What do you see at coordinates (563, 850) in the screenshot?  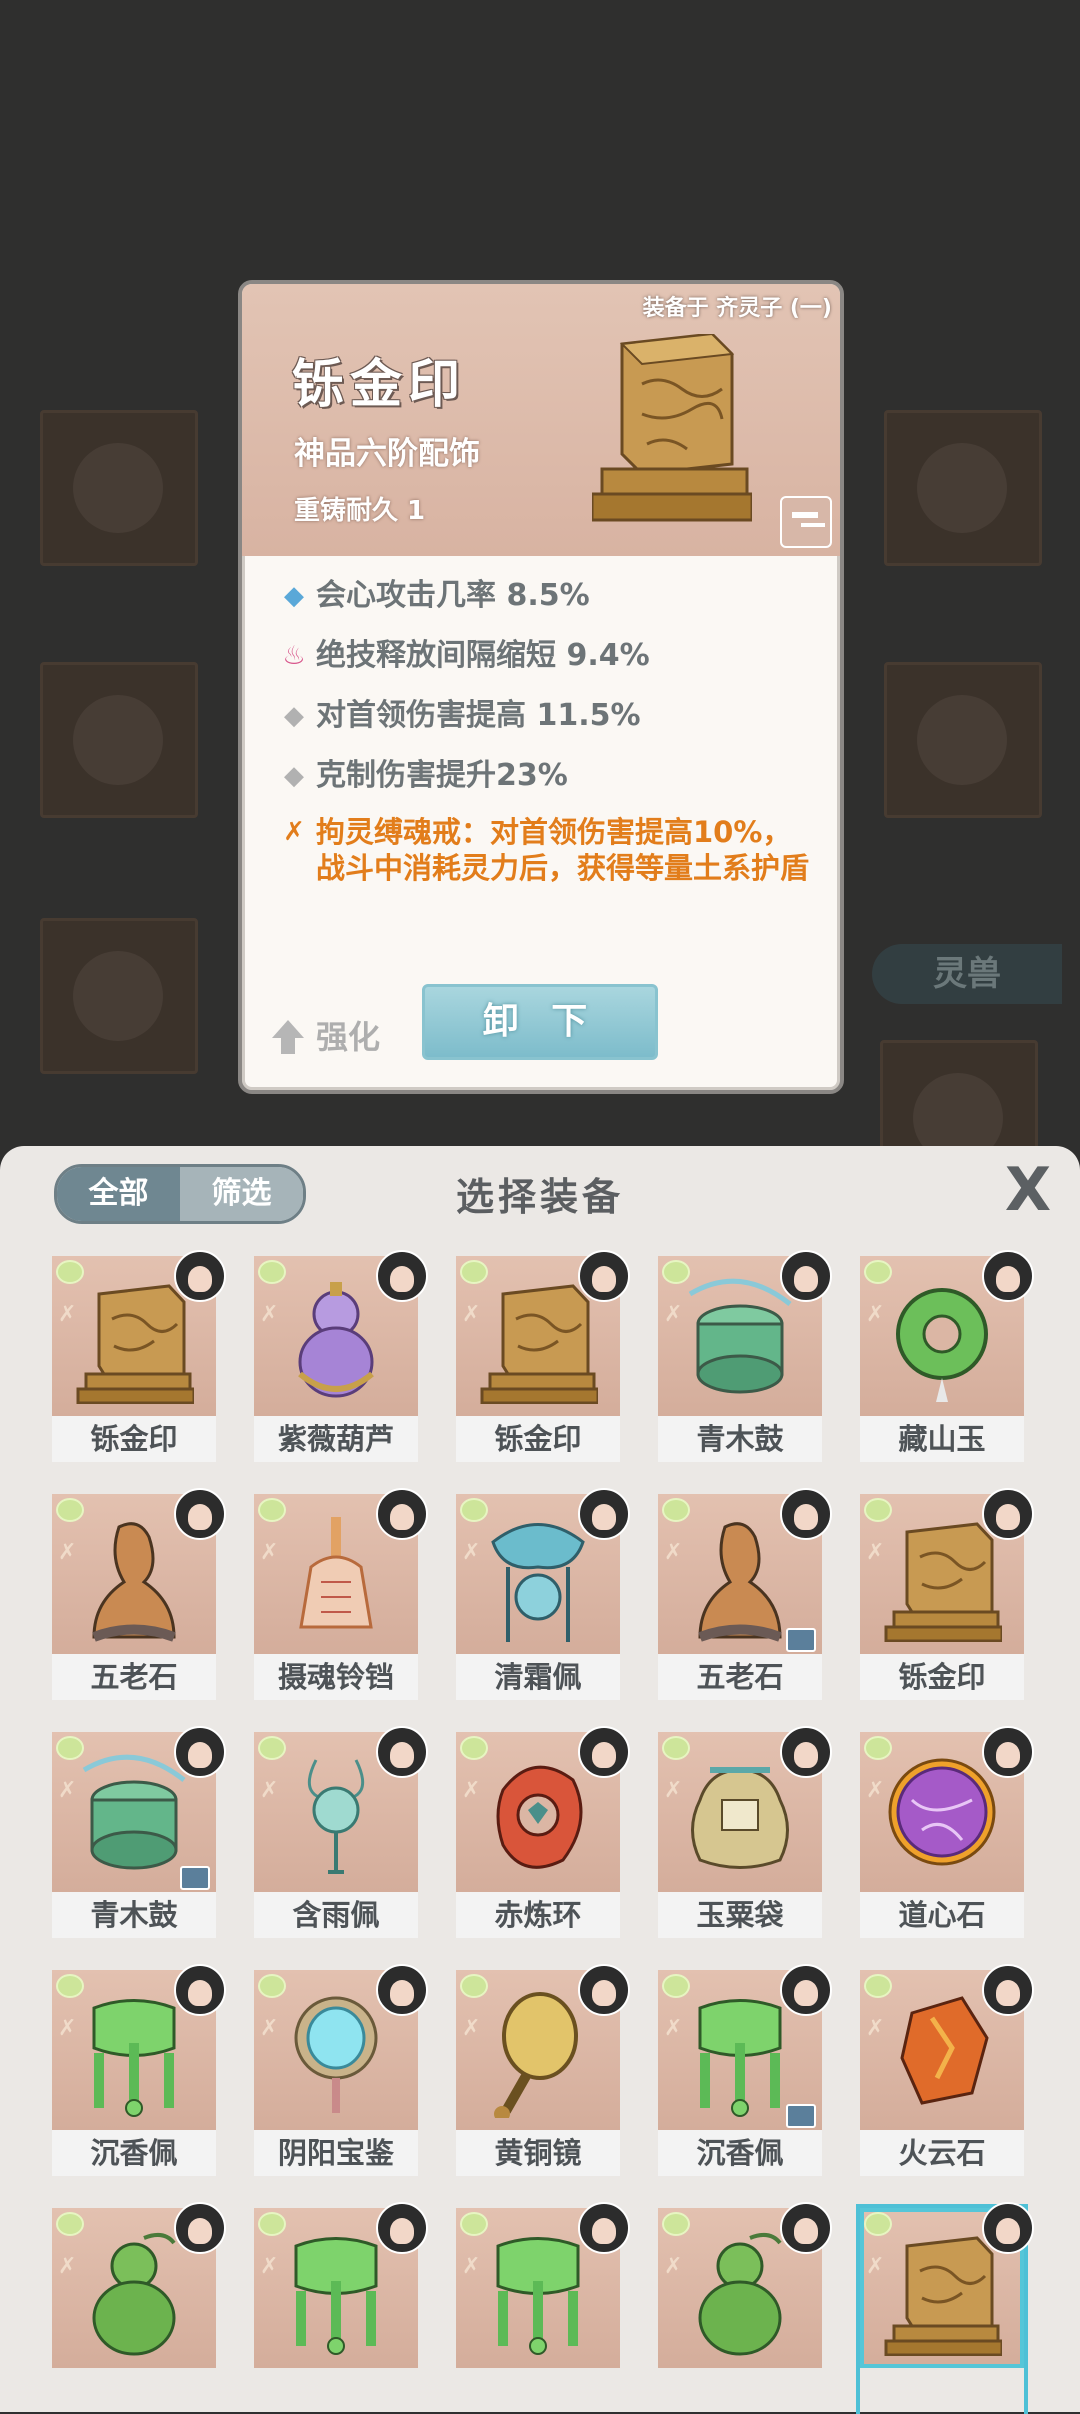 I see `attribute-text: 拘灵缚魂戒：对首领伤害提高10%，战斗中消耗灵力后，获得等量土系护盾` at bounding box center [563, 850].